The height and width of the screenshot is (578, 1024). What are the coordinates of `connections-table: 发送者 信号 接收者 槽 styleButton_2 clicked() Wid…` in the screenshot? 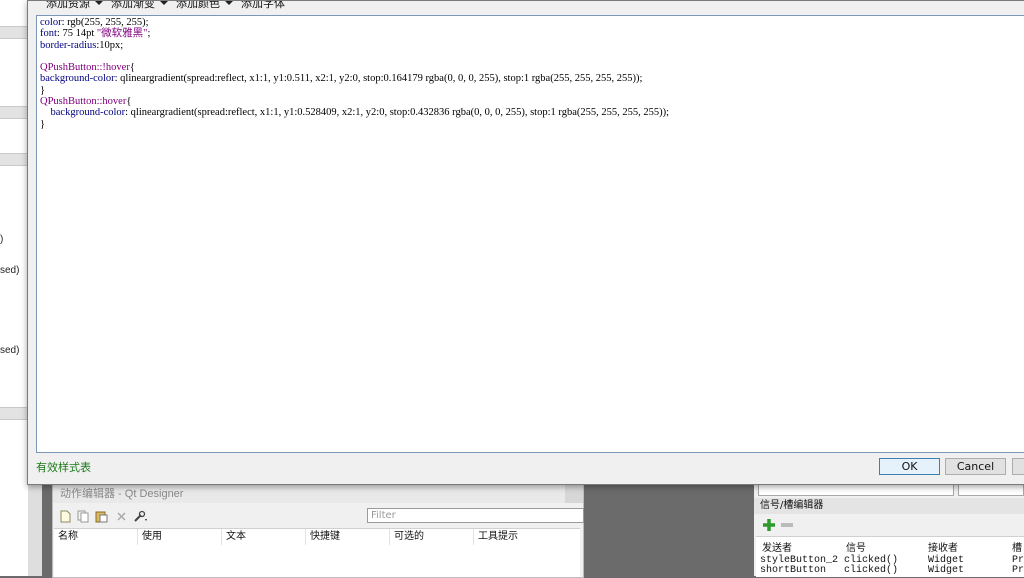 It's located at (890, 556).